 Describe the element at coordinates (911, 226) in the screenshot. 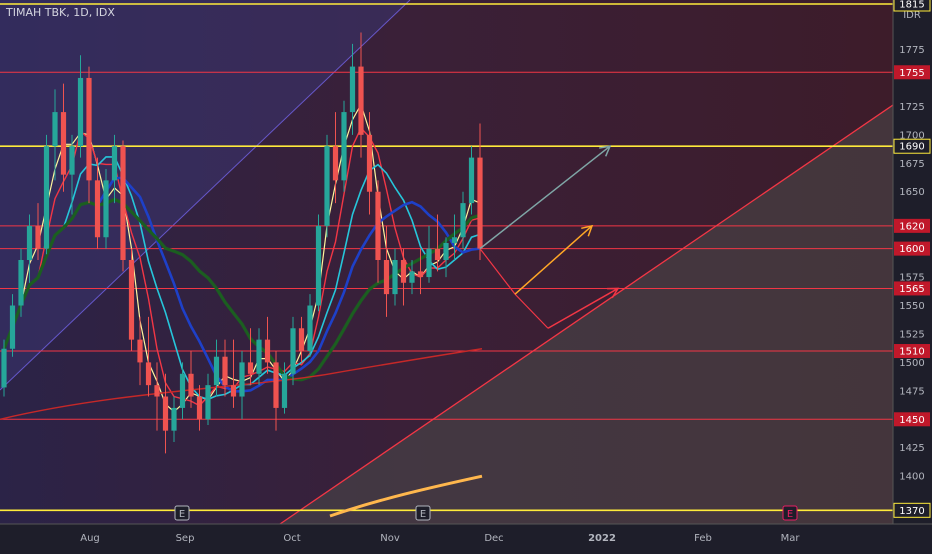

I see `level-badge-text: 1620` at that location.